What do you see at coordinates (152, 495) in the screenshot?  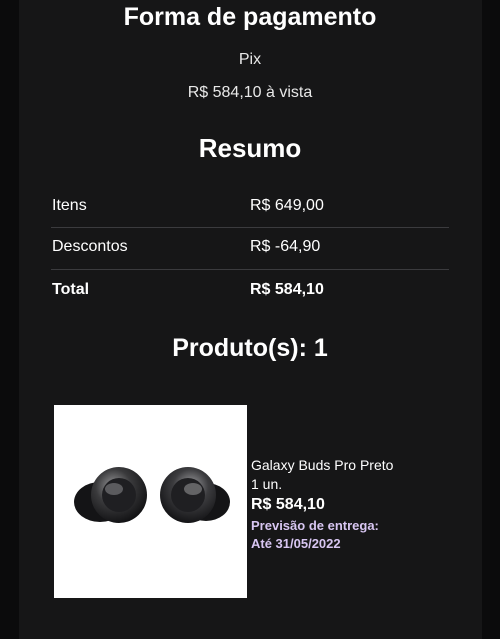 I see `earbuds-image` at bounding box center [152, 495].